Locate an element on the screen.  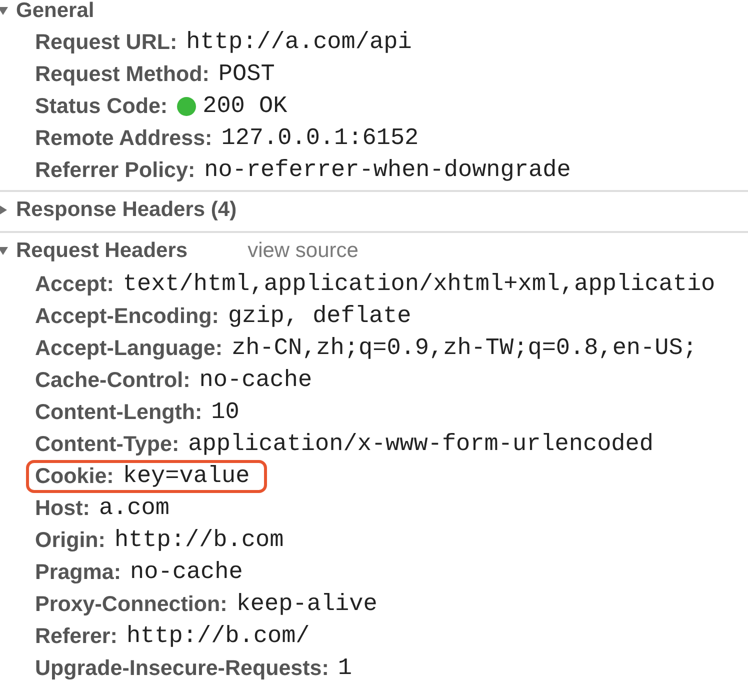
header-value: 200 OK is located at coordinates (245, 106).